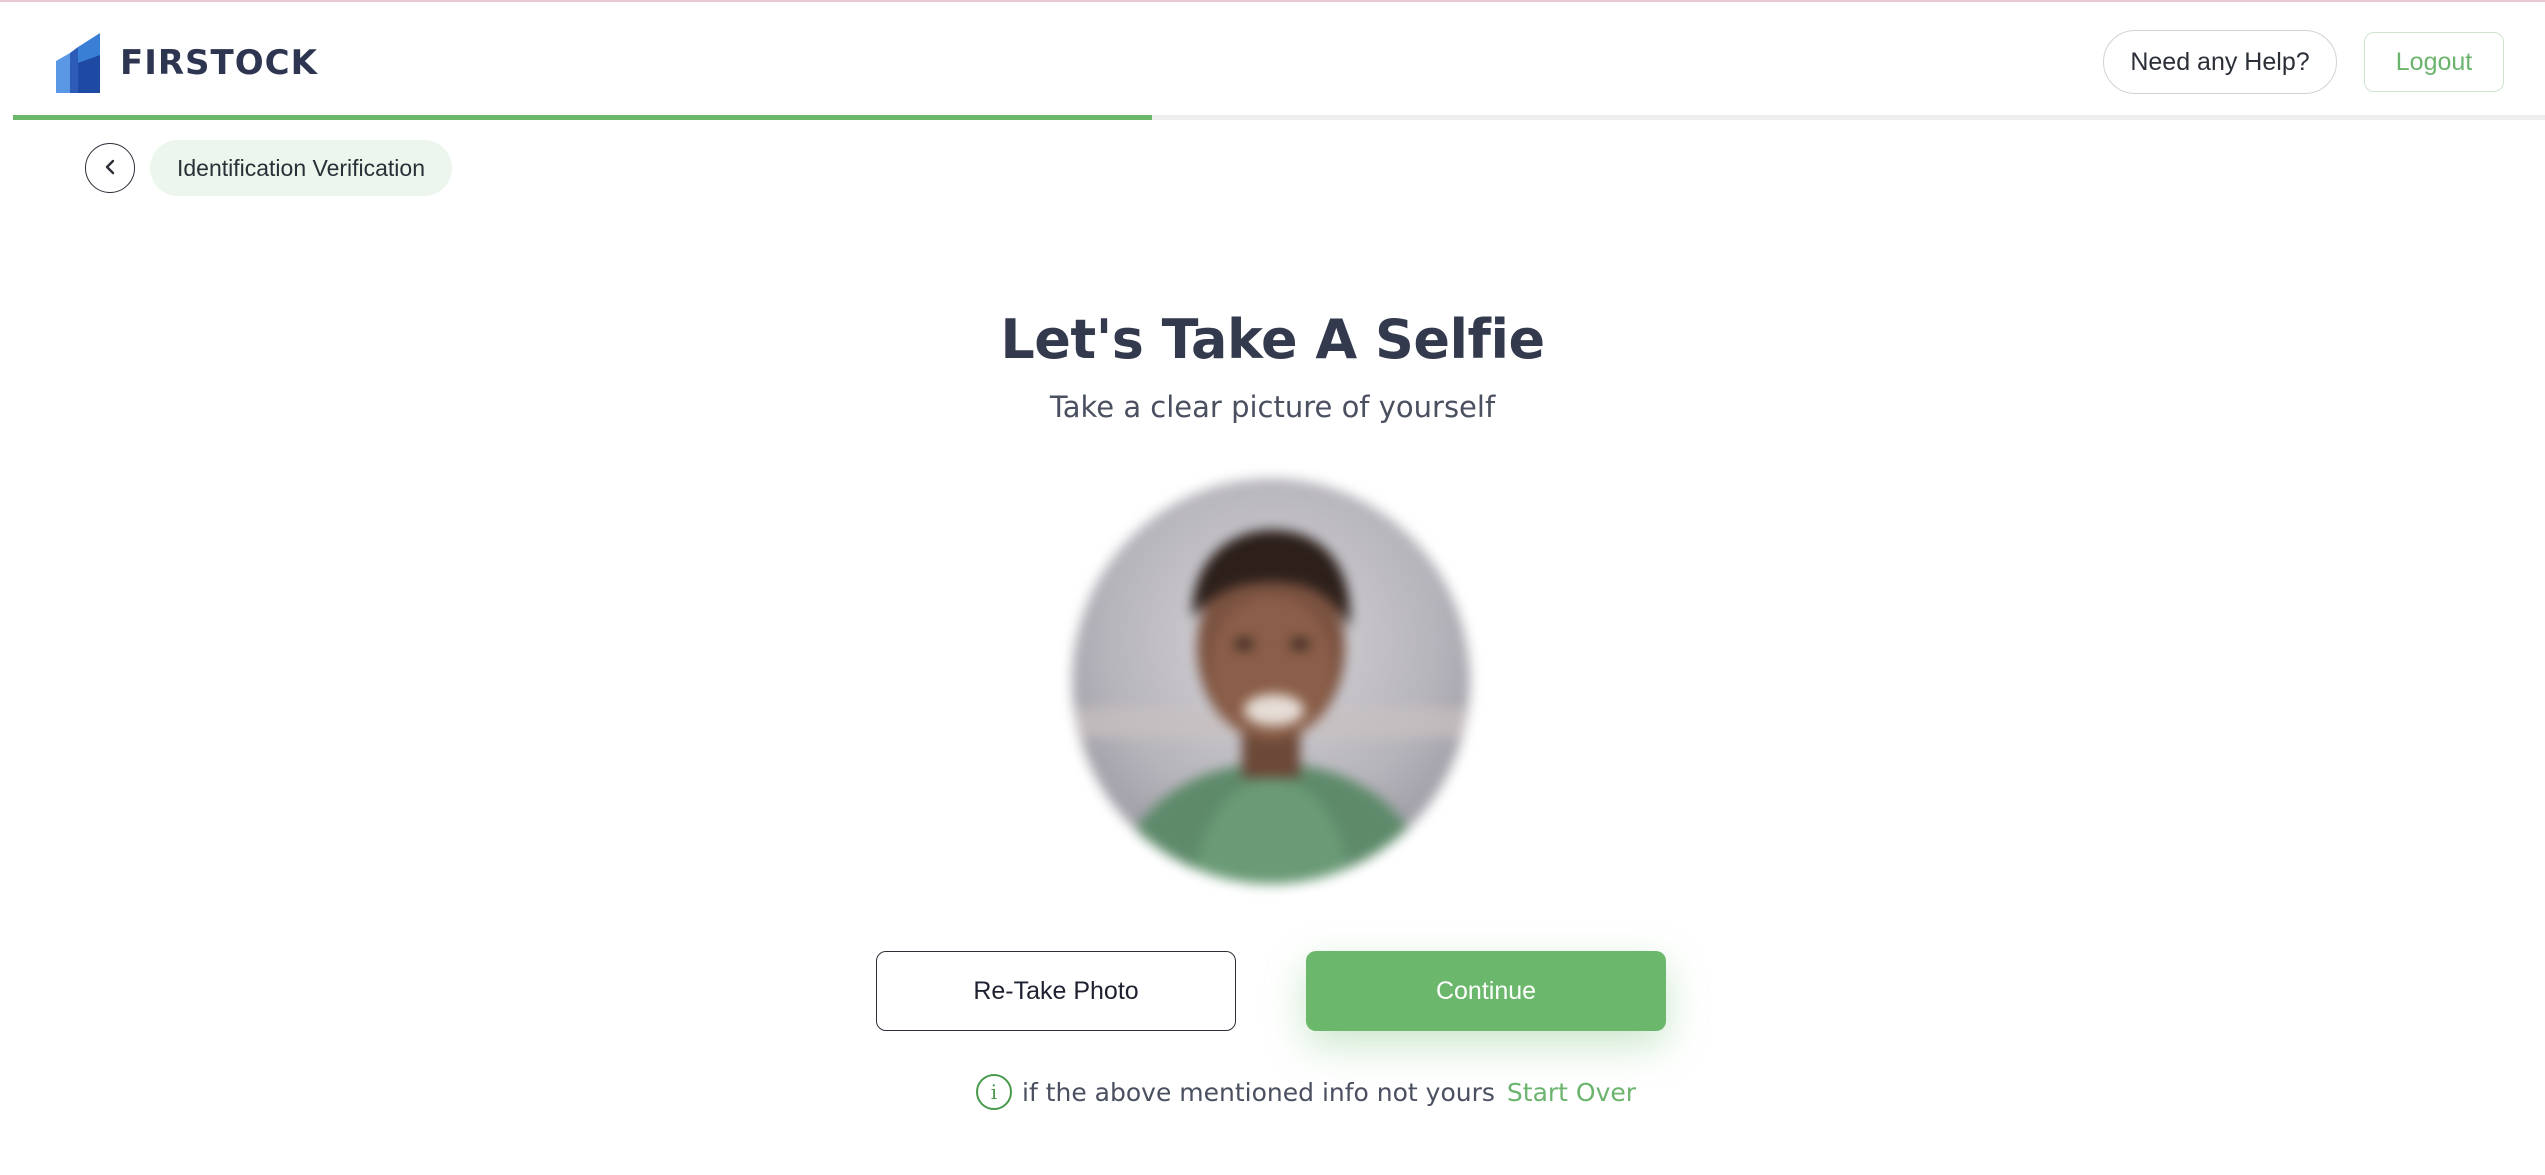  I want to click on start-over-note-text: if the above mentioned info not yours, so click(1258, 1092).